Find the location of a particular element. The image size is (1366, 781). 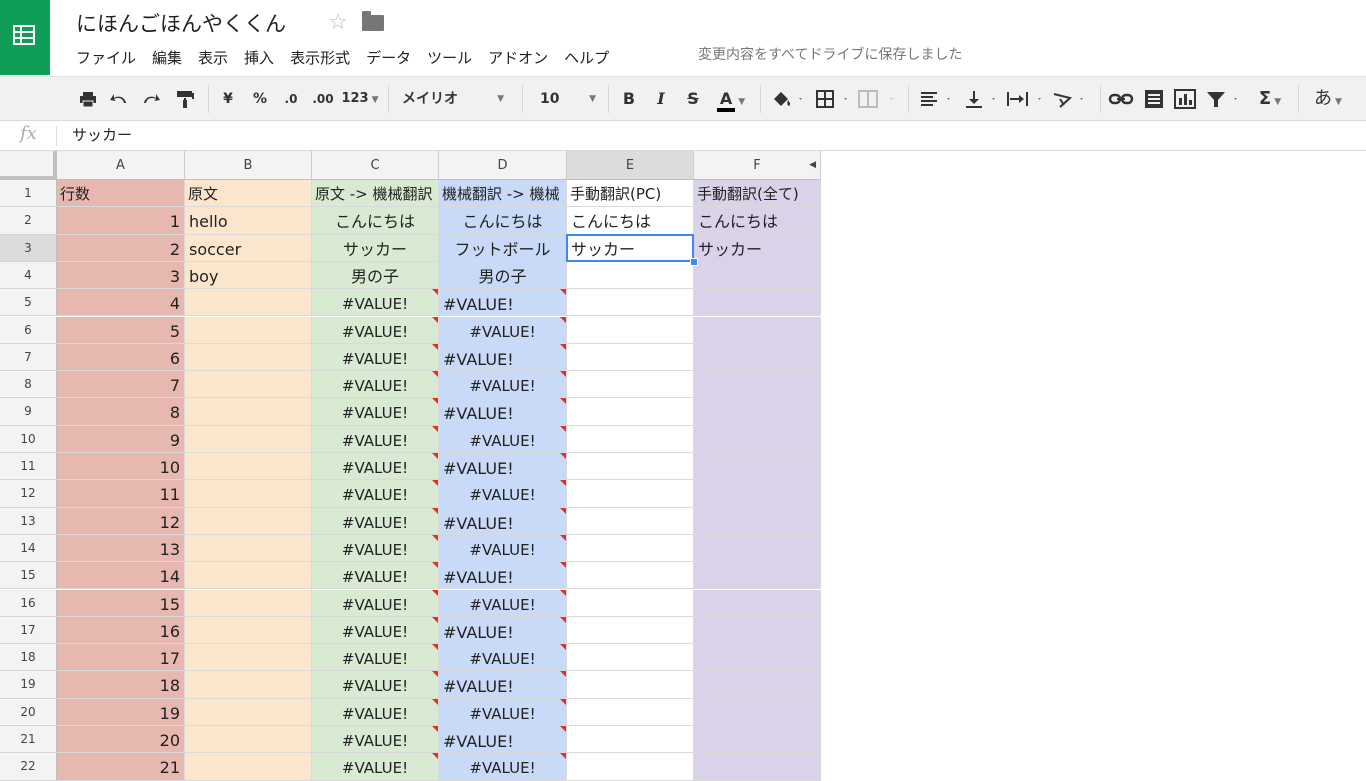

strikethrough-button: S is located at coordinates (693, 99).